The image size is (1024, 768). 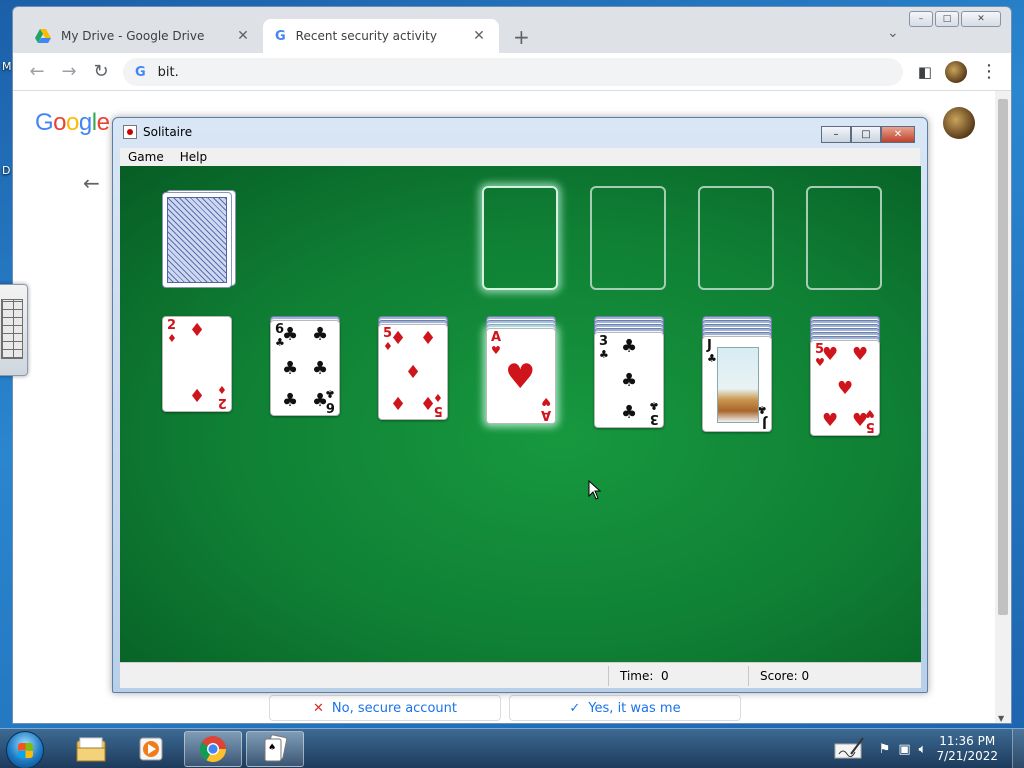 What do you see at coordinates (168, 132) in the screenshot?
I see `window-title: Solitaire` at bounding box center [168, 132].